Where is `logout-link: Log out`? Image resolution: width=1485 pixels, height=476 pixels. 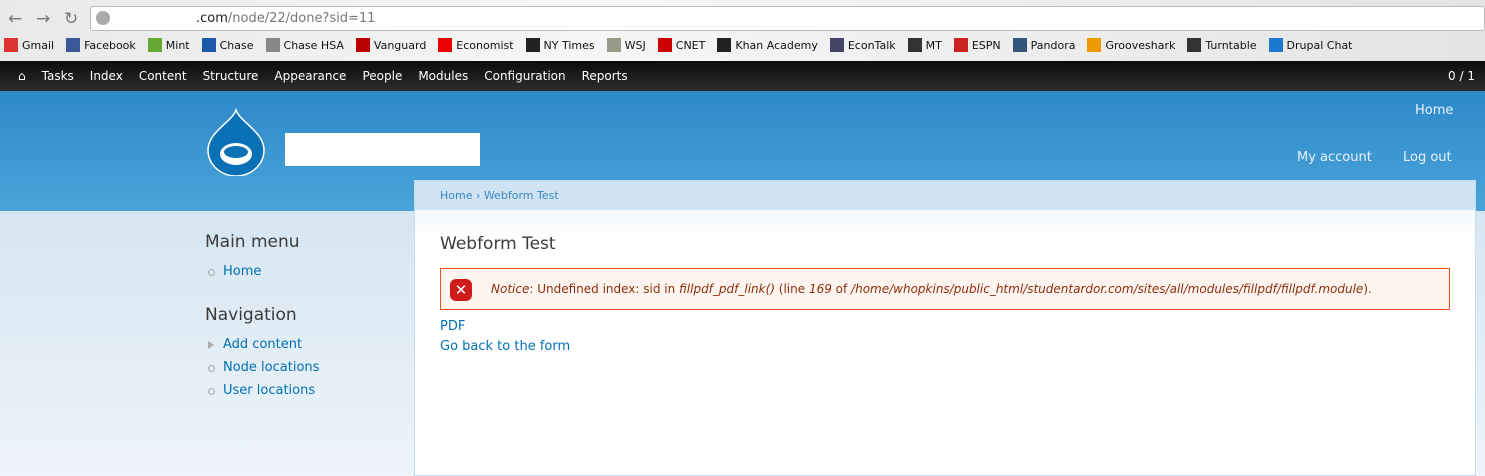 logout-link: Log out is located at coordinates (1427, 157).